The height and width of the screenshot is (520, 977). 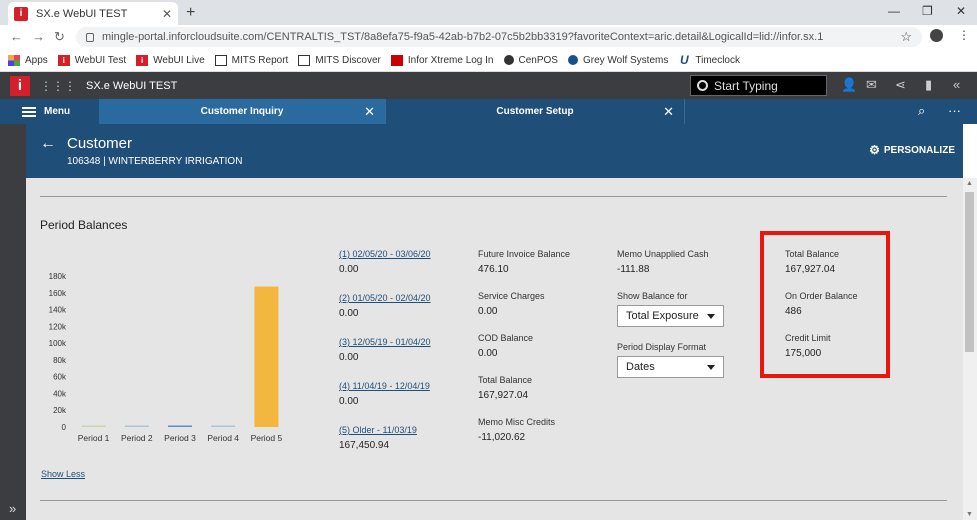 I want to click on scrollbar: ▲ ▼, so click(x=970, y=349).